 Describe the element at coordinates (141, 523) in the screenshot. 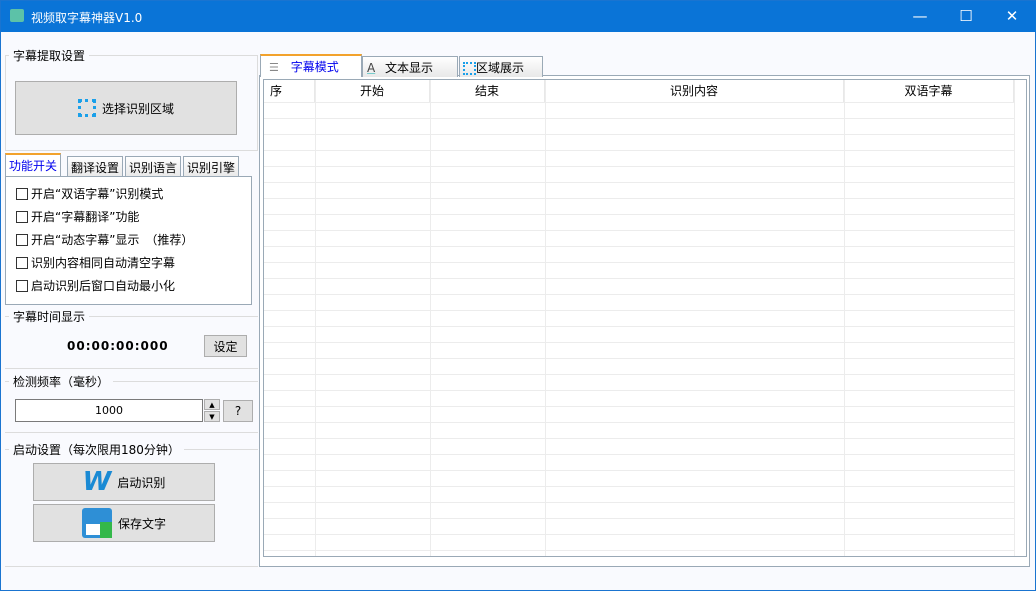

I see `save-label: 保存文字` at that location.